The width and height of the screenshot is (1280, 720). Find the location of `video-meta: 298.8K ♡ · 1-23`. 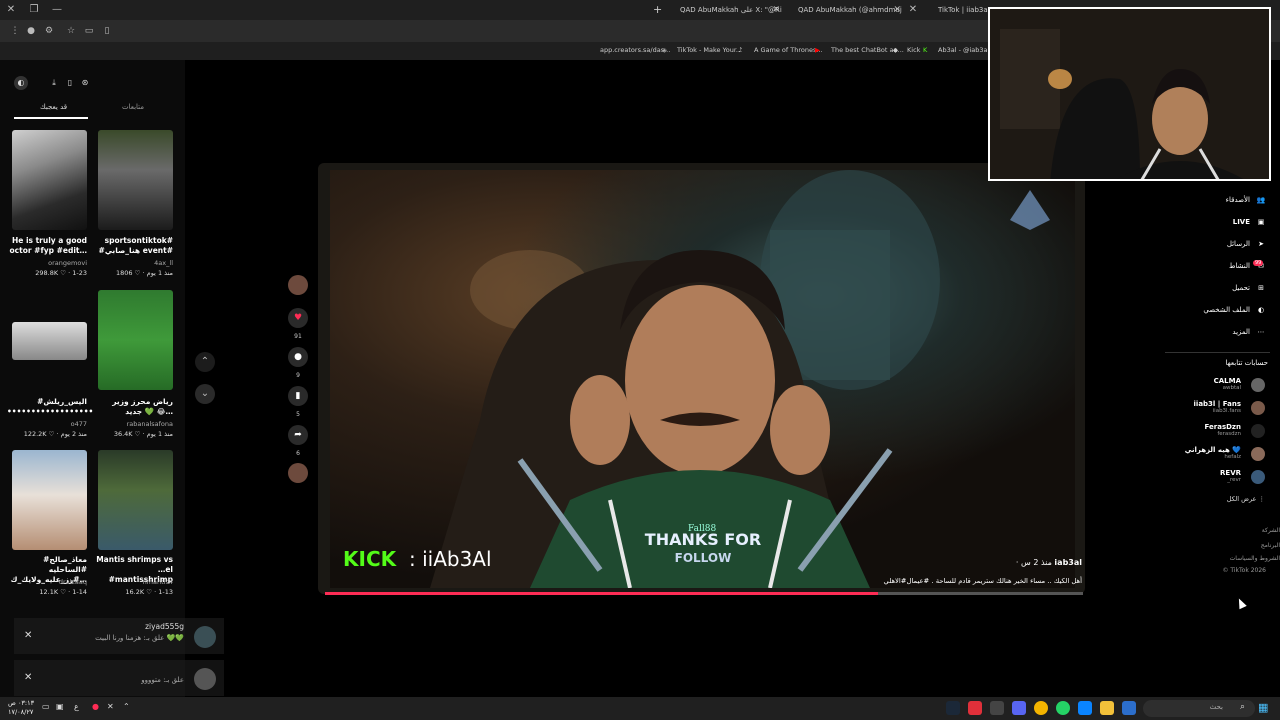

video-meta: 298.8K ♡ · 1-23 is located at coordinates (61, 273).